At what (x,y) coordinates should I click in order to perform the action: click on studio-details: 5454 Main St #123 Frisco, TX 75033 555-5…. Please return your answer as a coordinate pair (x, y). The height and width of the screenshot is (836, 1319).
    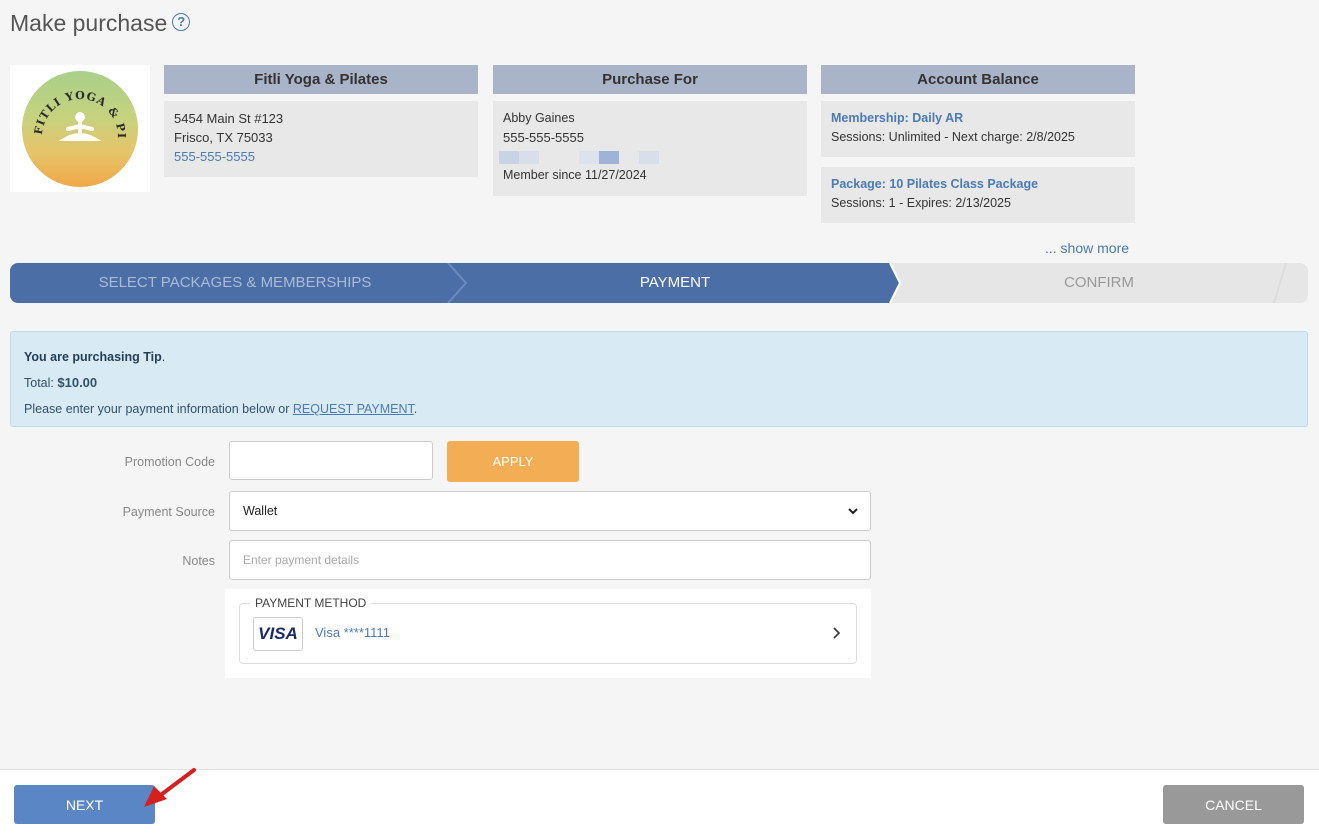
    Looking at the image, I should click on (321, 139).